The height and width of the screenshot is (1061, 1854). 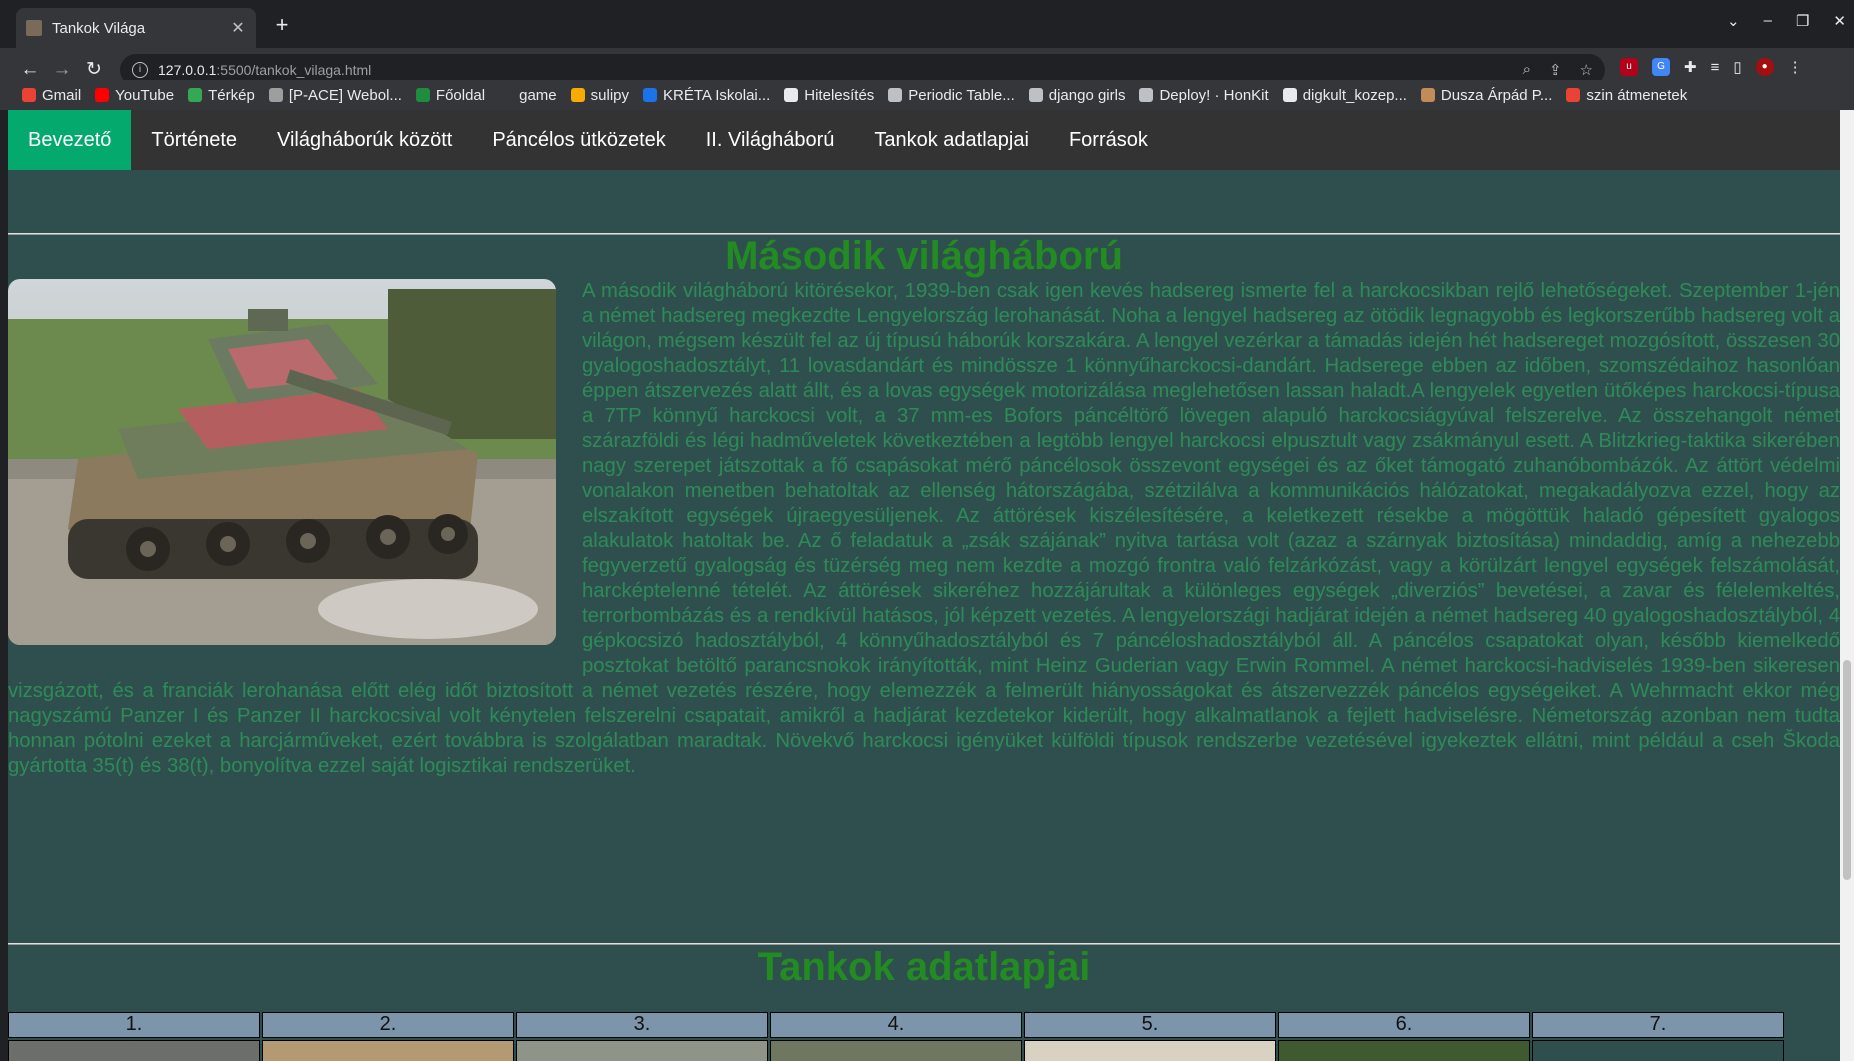 What do you see at coordinates (94, 70) in the screenshot?
I see `reload-icon: ↻` at bounding box center [94, 70].